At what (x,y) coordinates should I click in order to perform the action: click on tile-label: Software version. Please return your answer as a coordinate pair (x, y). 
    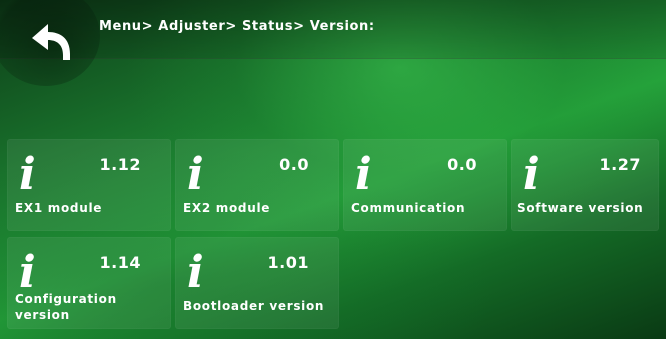
    Looking at the image, I should click on (580, 208).